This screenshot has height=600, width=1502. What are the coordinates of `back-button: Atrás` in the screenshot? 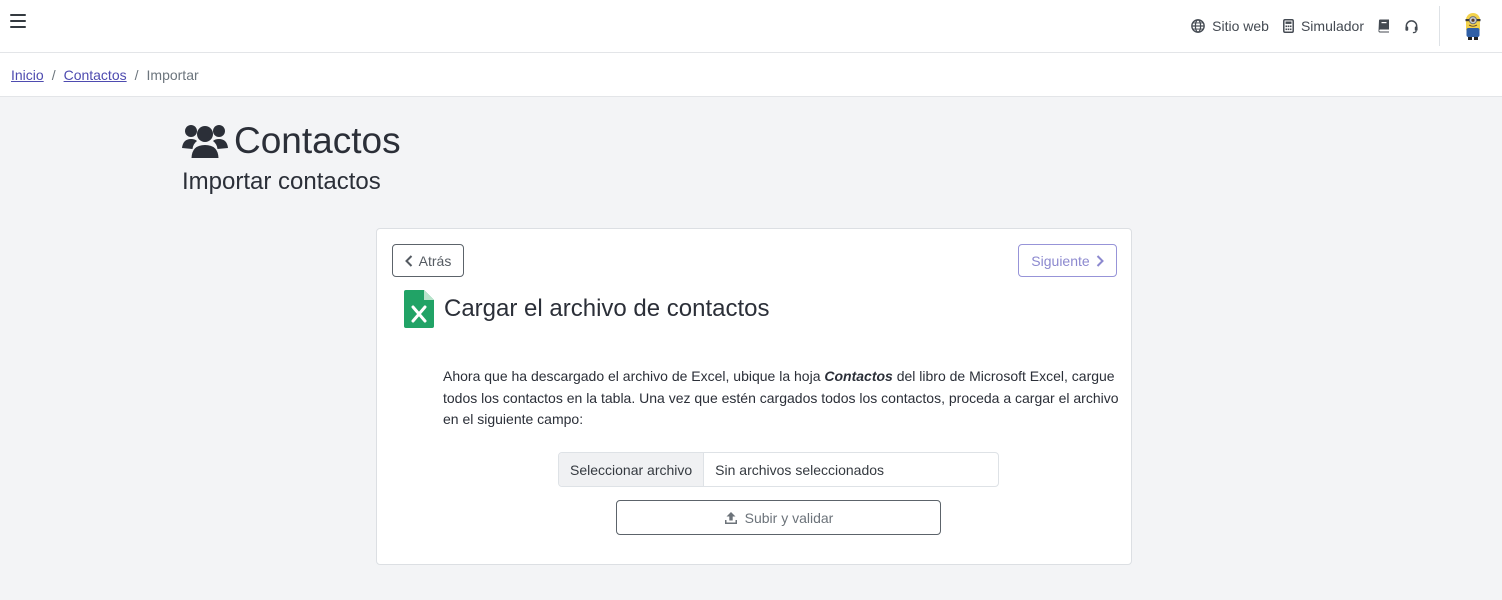 It's located at (428, 260).